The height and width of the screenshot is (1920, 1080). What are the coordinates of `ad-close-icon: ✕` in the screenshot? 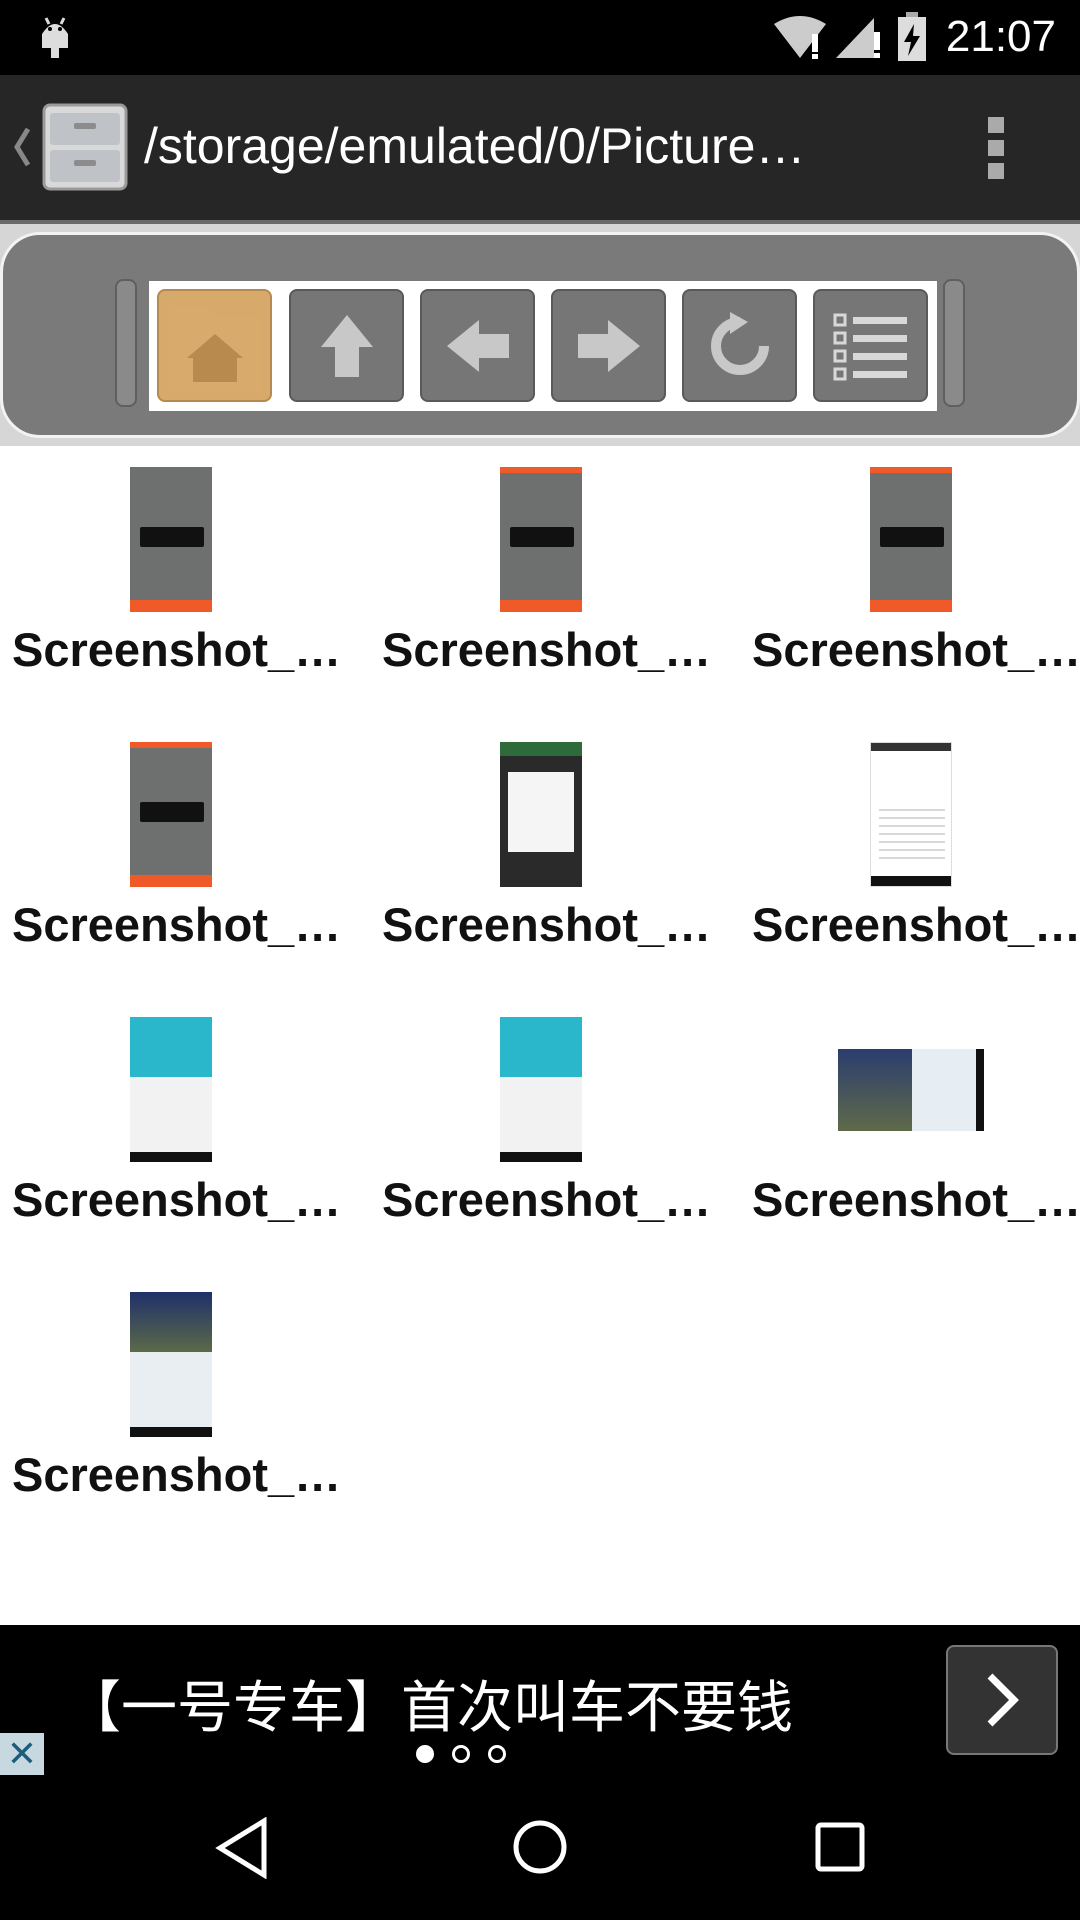 It's located at (22, 1754).